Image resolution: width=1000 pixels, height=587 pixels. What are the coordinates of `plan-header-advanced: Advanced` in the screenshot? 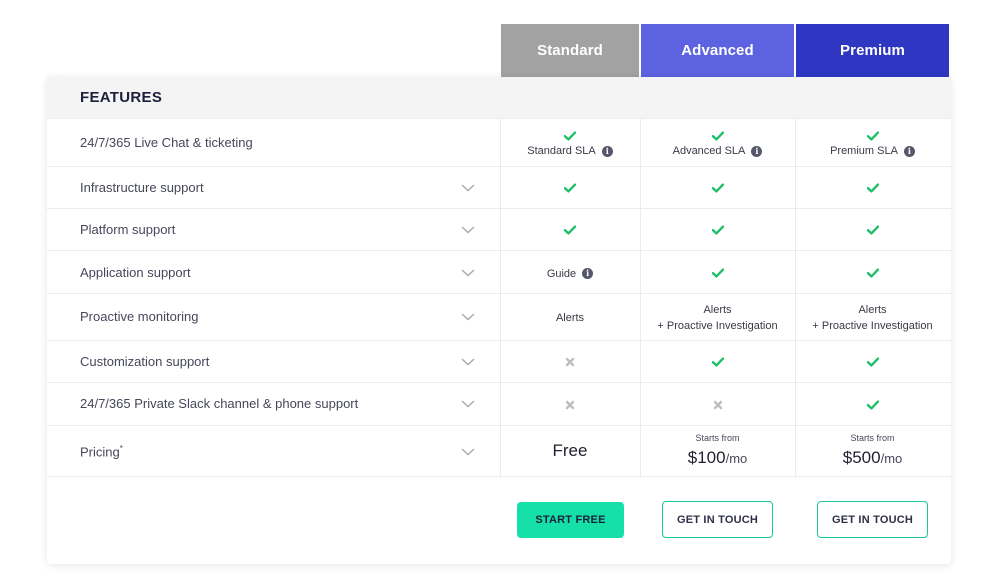 It's located at (717, 50).